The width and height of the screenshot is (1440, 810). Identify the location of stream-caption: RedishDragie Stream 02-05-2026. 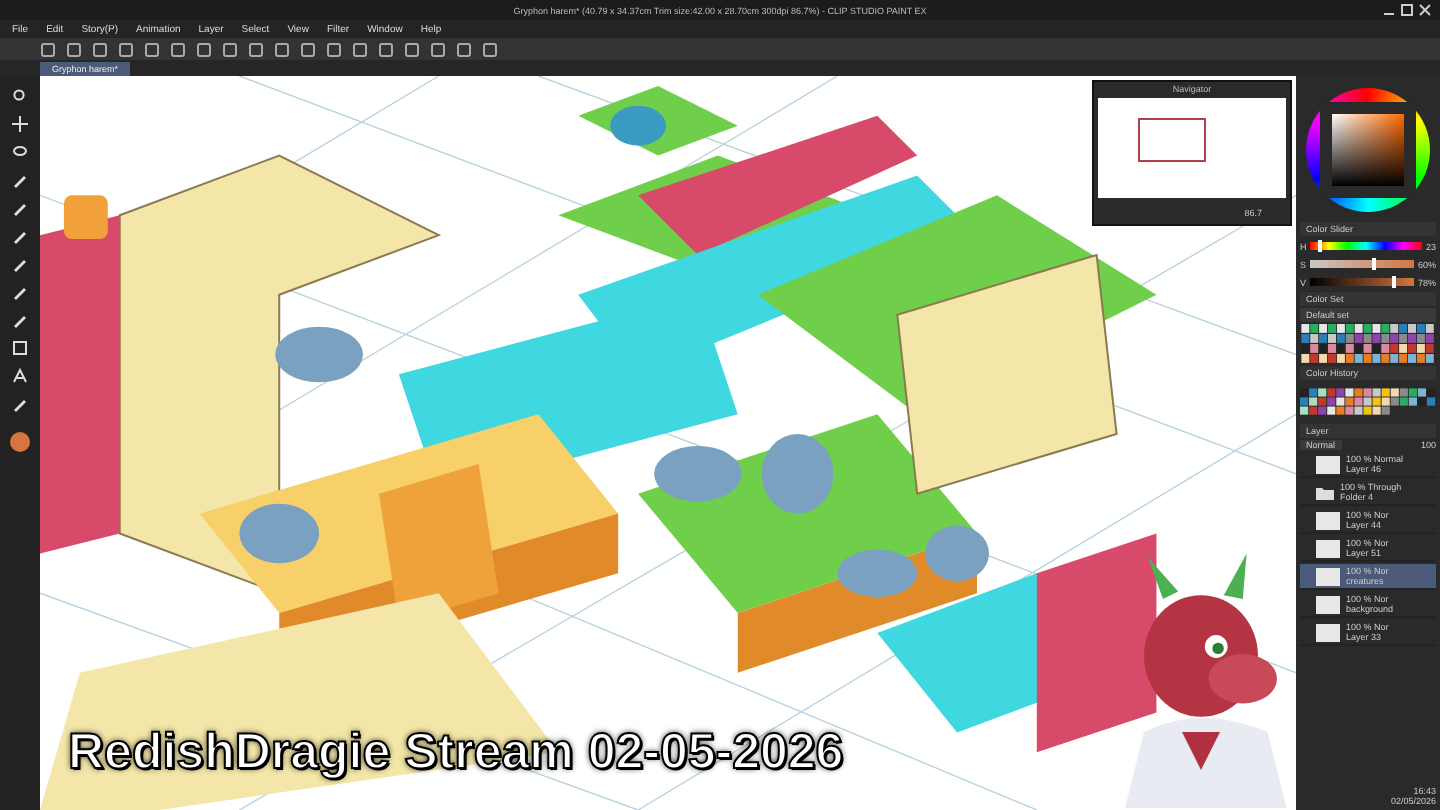
(456, 753).